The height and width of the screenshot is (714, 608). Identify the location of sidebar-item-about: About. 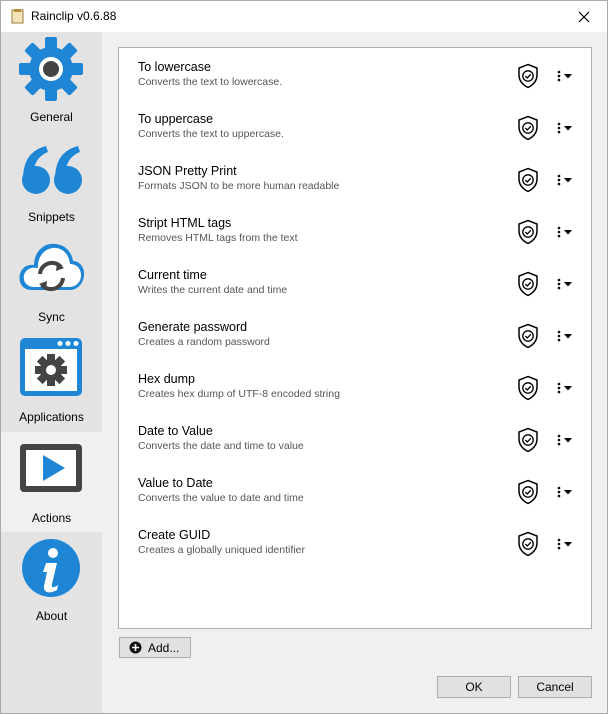
(51, 582).